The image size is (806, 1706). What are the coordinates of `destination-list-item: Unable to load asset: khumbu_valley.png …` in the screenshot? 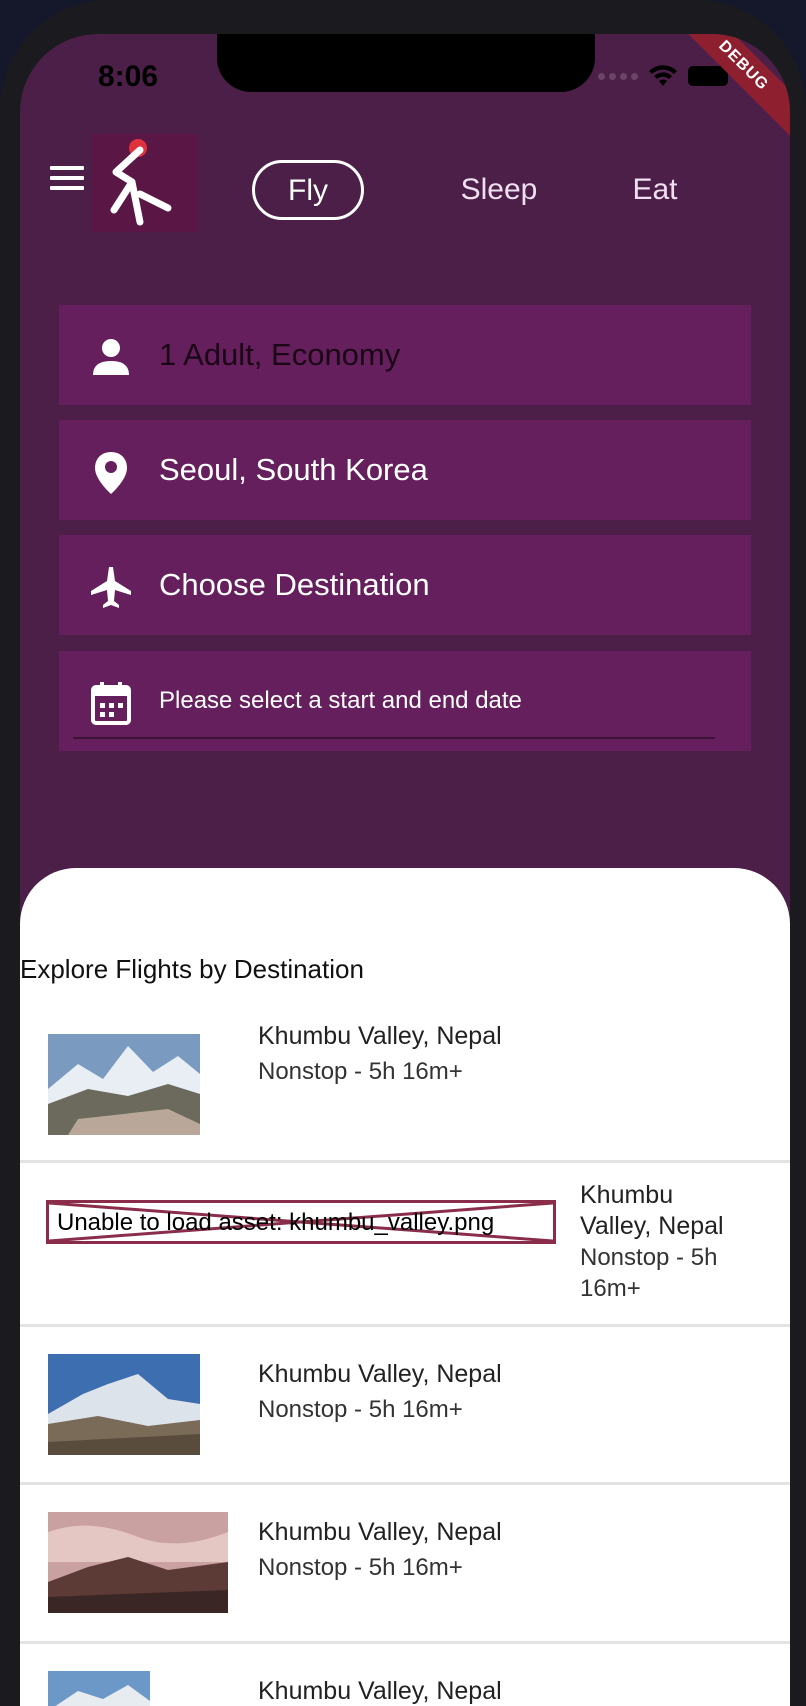 It's located at (405, 1243).